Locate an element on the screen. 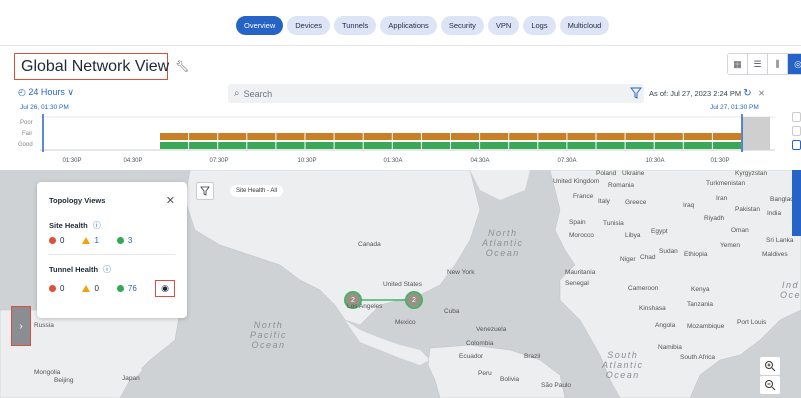 This screenshot has height=398, width=801. map-label-kinshasa: Kinshasa is located at coordinates (652, 308).